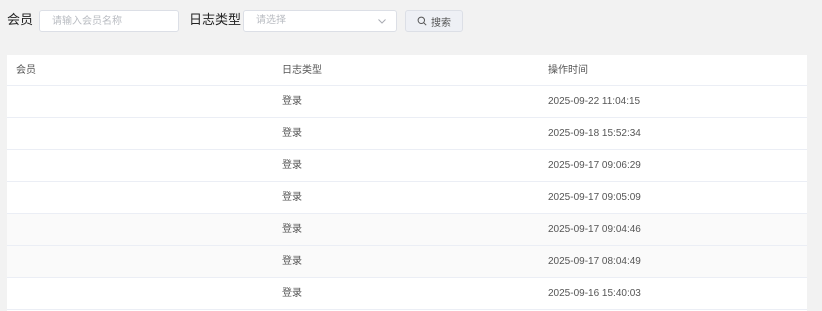 This screenshot has width=822, height=311. Describe the element at coordinates (422, 21) in the screenshot. I see `search-icon` at that location.